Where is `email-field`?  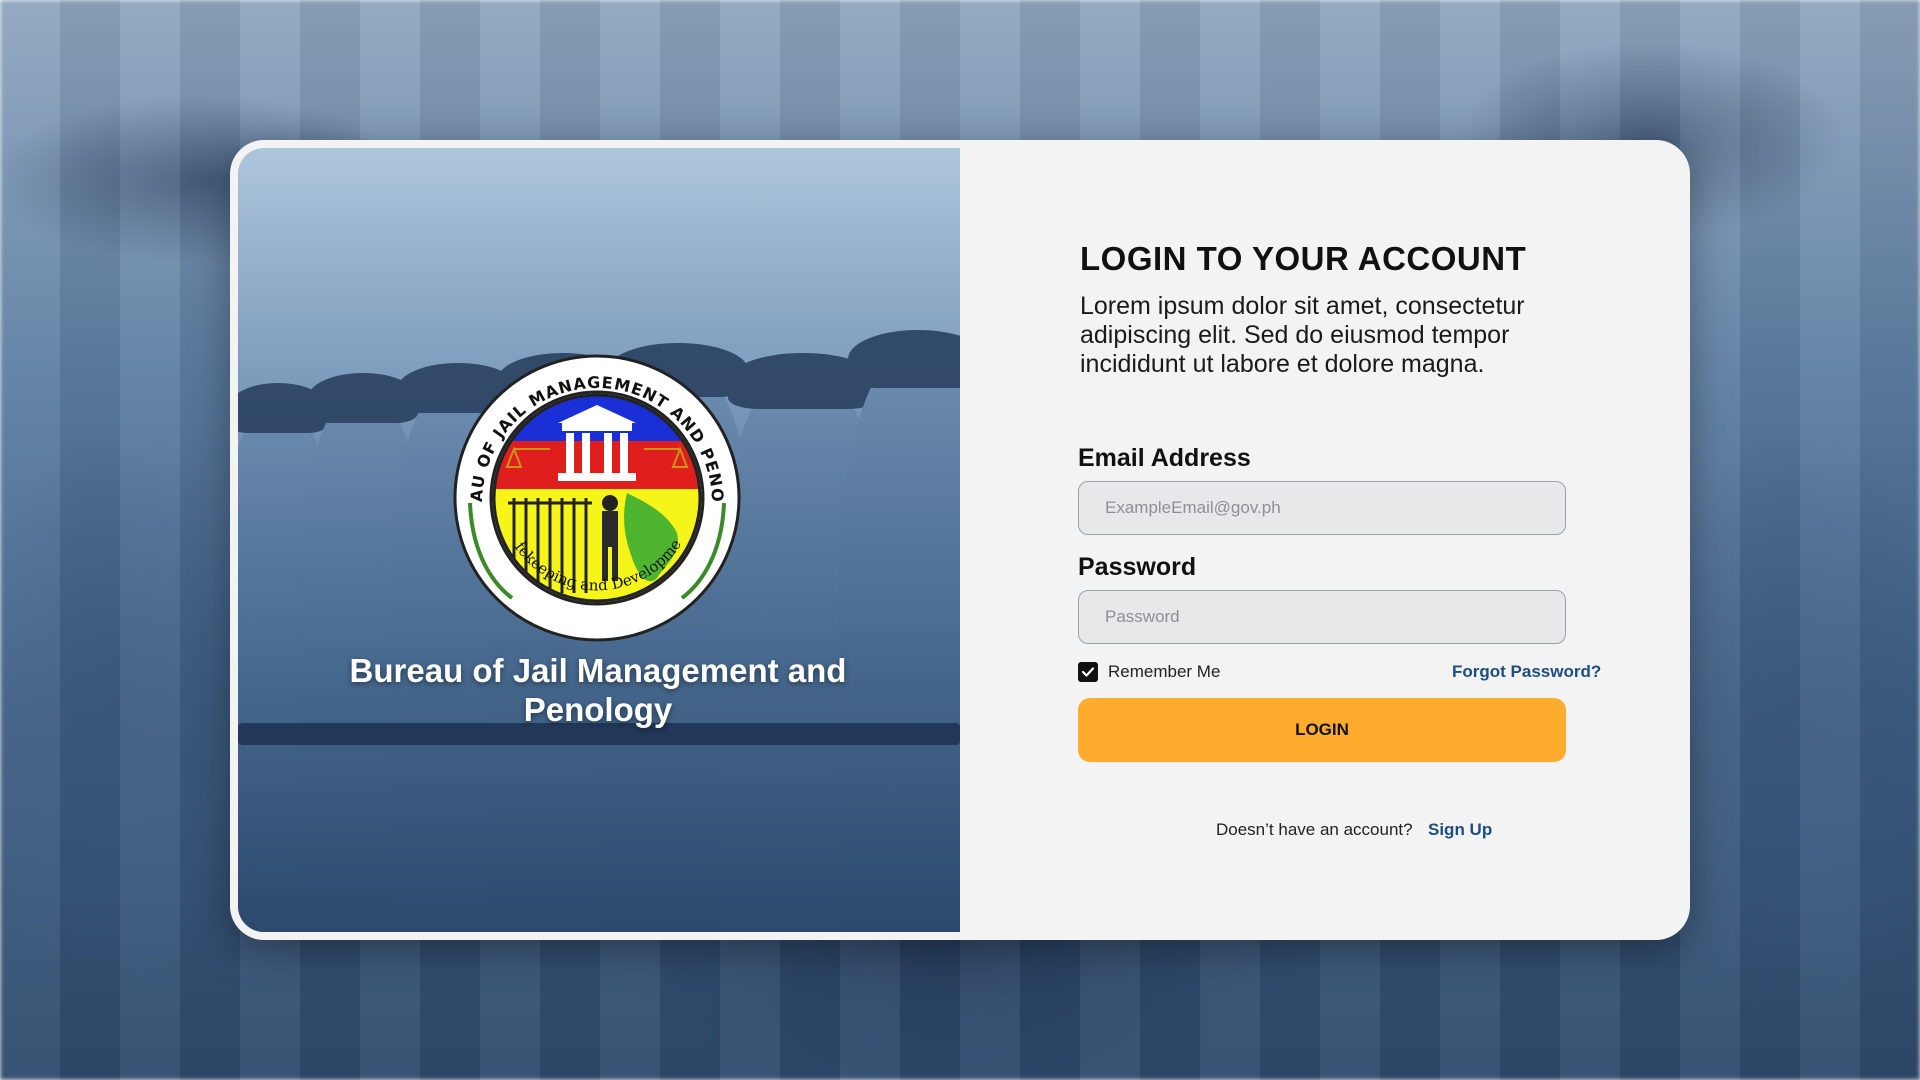
email-field is located at coordinates (1322, 508).